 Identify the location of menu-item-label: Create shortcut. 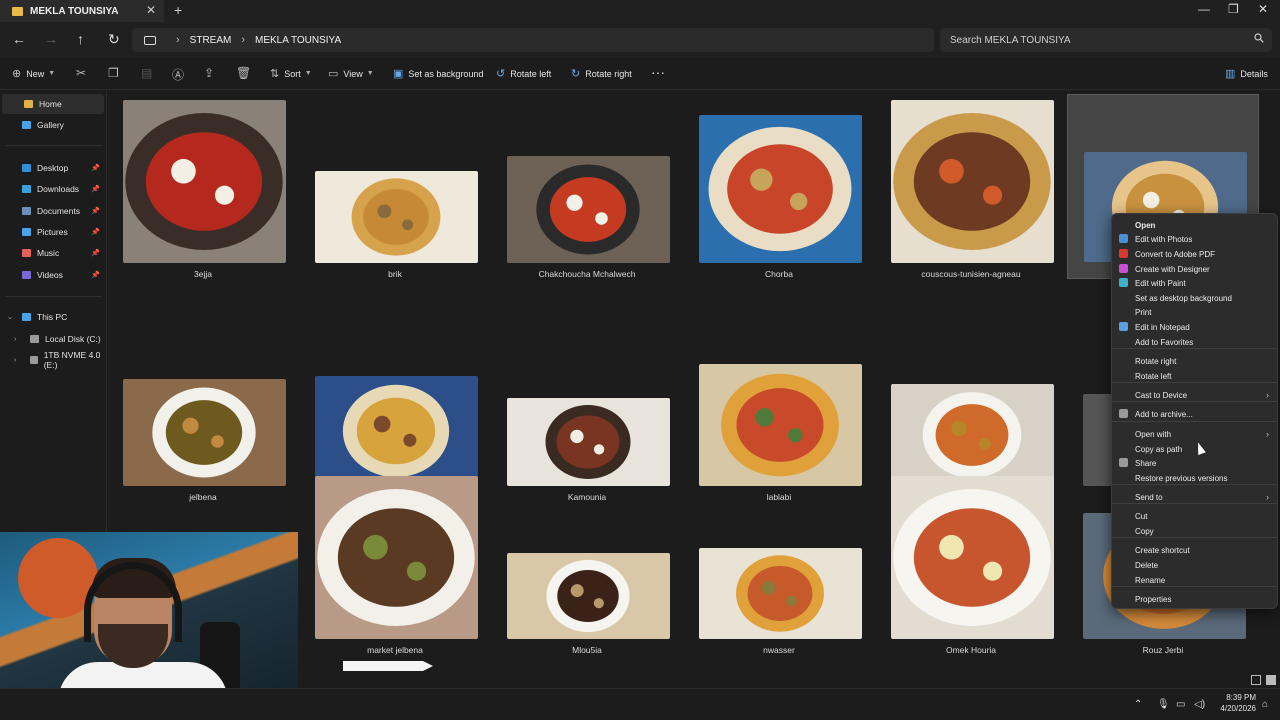
(1162, 550).